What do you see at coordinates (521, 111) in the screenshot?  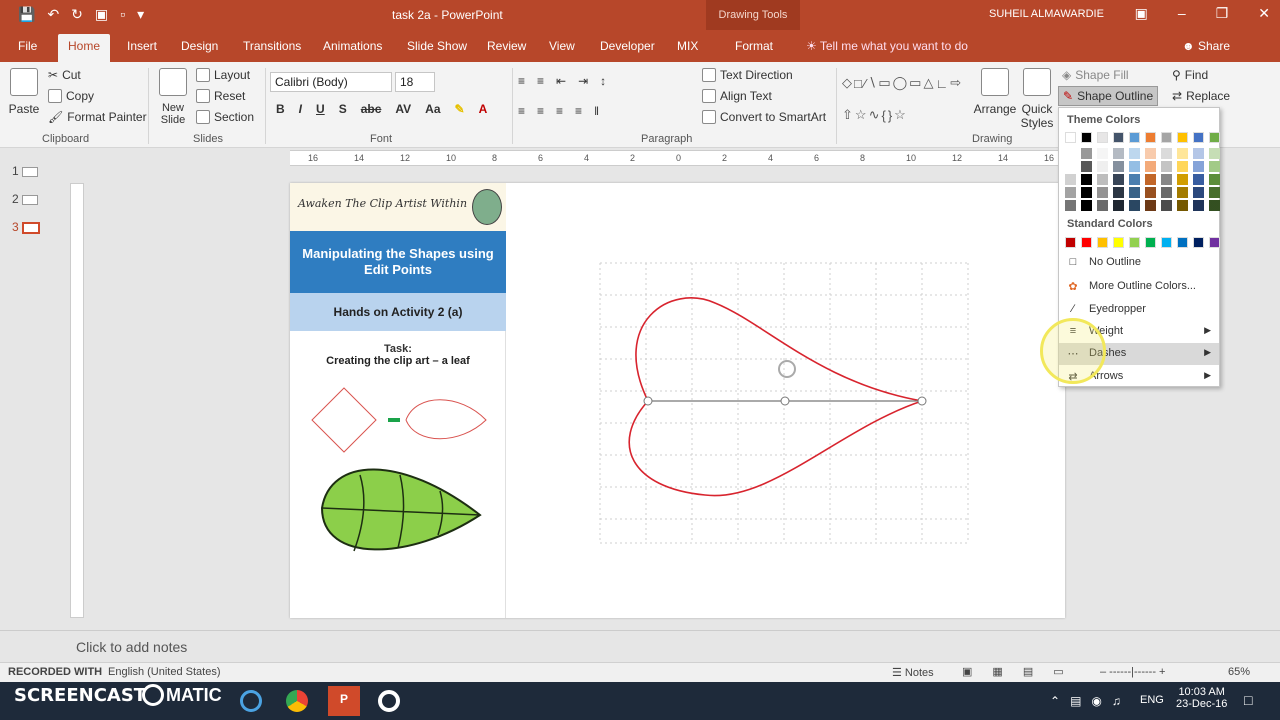 I see `align-left-icon: ≡` at bounding box center [521, 111].